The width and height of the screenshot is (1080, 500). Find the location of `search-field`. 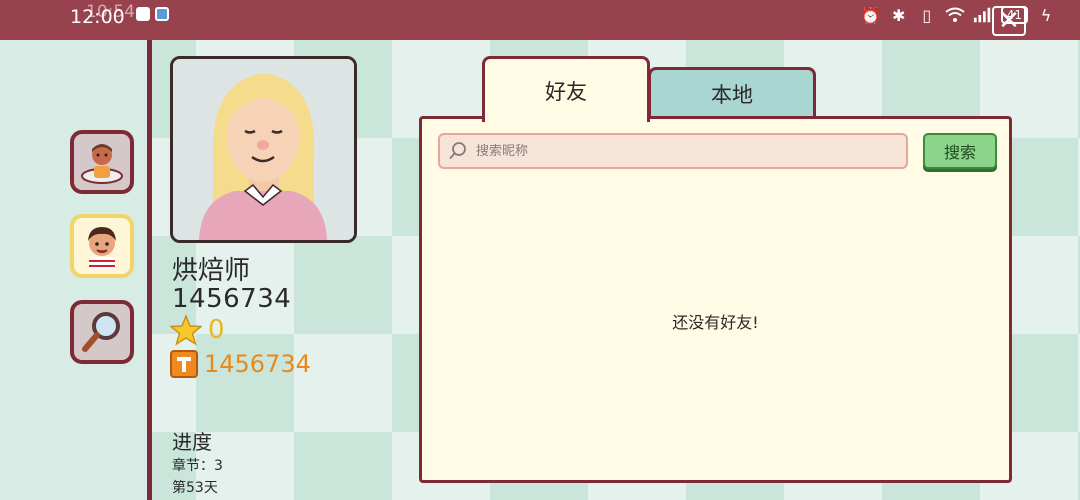

search-field is located at coordinates (673, 151).